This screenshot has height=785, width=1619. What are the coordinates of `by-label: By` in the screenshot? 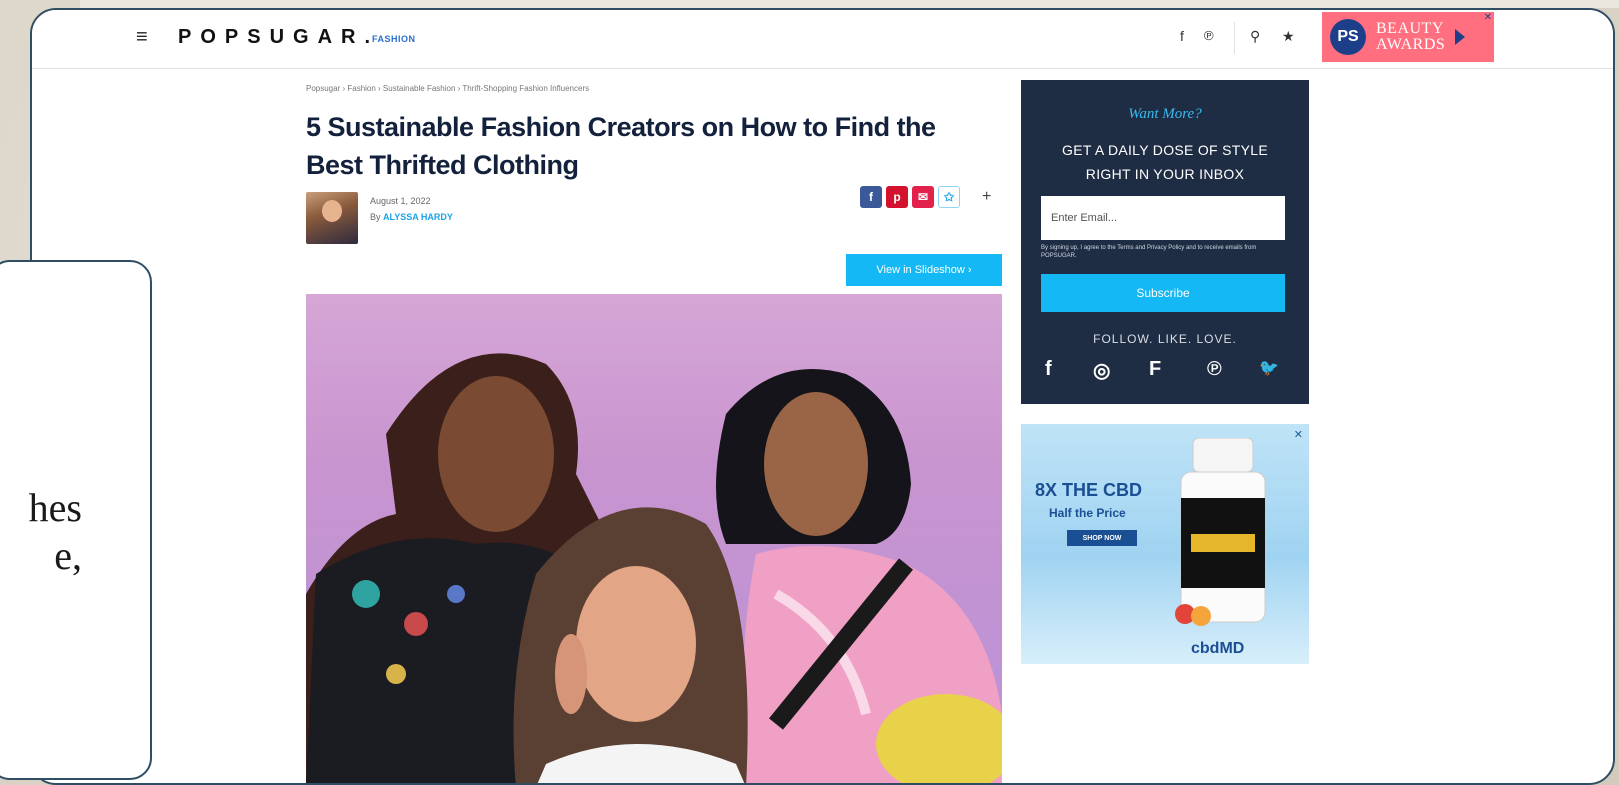 It's located at (375, 217).